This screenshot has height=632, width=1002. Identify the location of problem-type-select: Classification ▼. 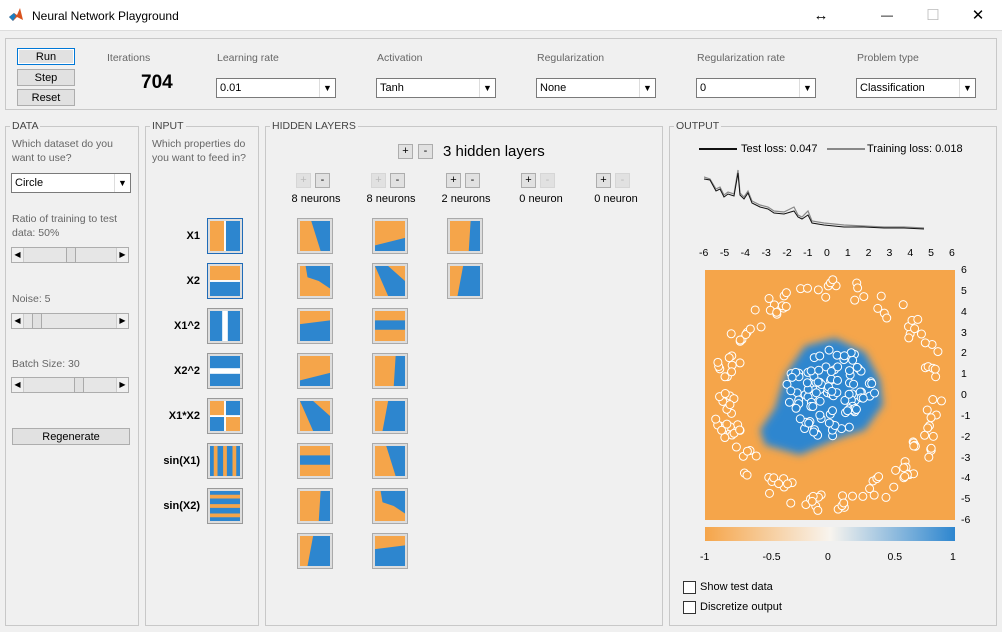
(916, 88).